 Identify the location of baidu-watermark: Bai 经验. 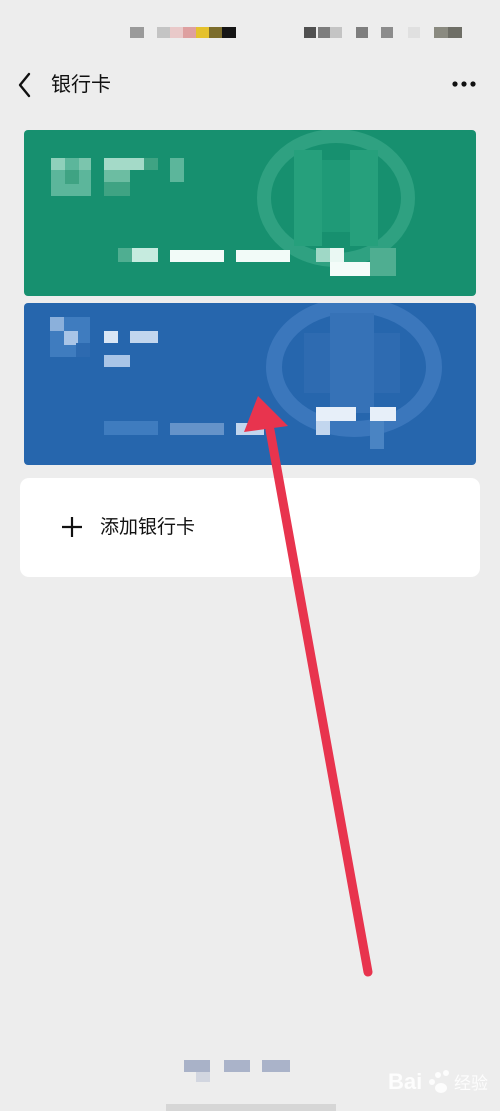
(442, 1080).